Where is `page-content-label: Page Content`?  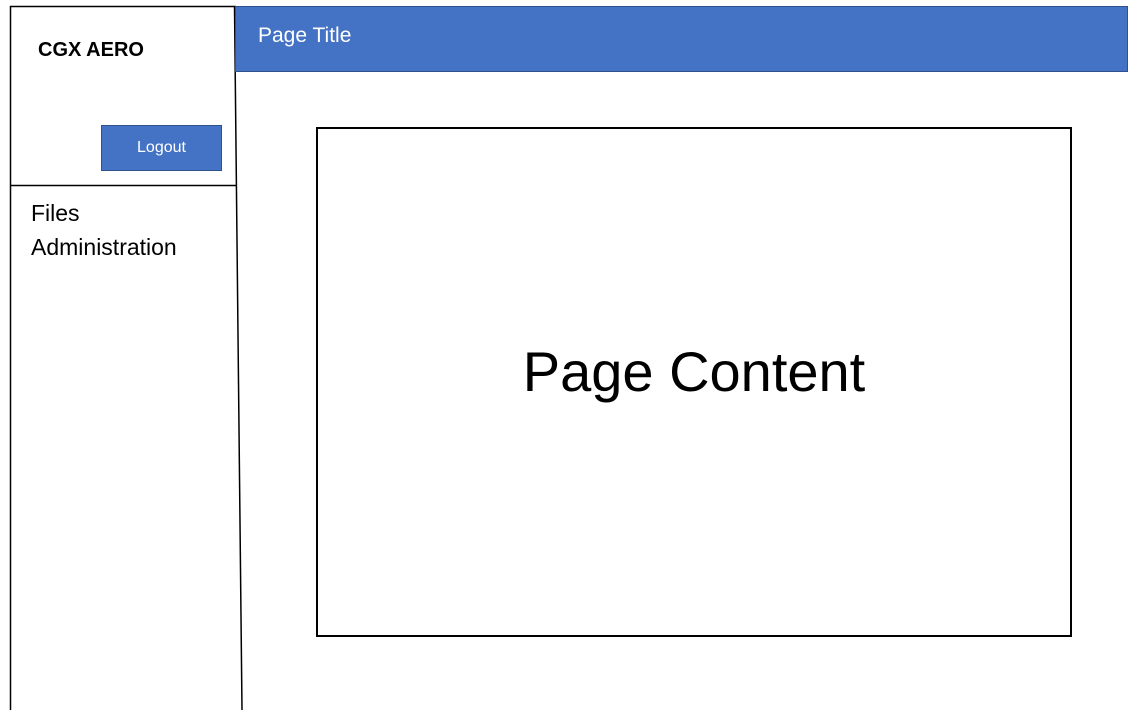 page-content-label: Page Content is located at coordinates (694, 371).